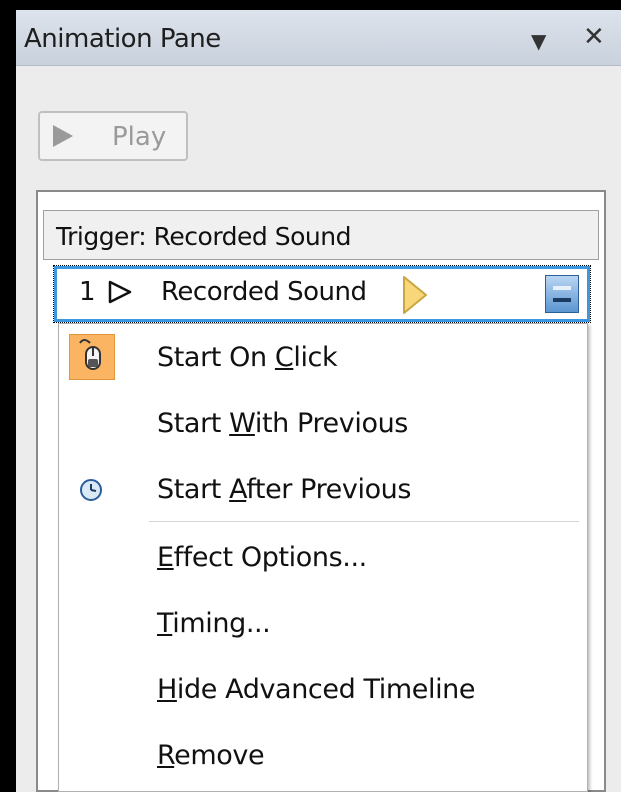 The width and height of the screenshot is (621, 792). I want to click on animation-effect-row: 1 Recorded Sound, so click(322, 294).